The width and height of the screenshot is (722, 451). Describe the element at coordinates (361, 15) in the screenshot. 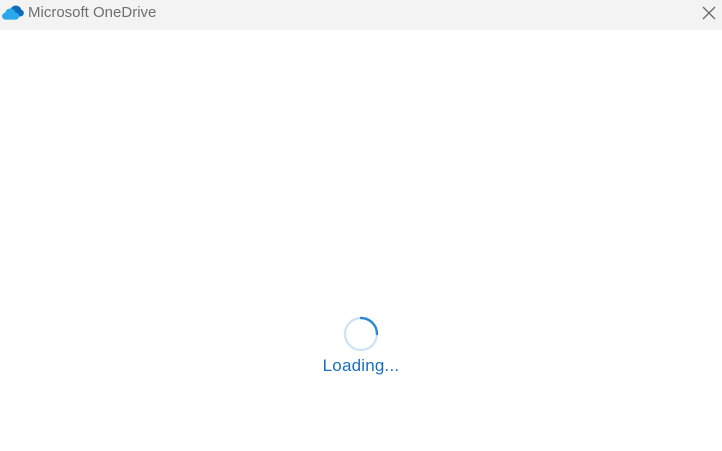

I see `title-bar: Microsoft OneDrive` at that location.